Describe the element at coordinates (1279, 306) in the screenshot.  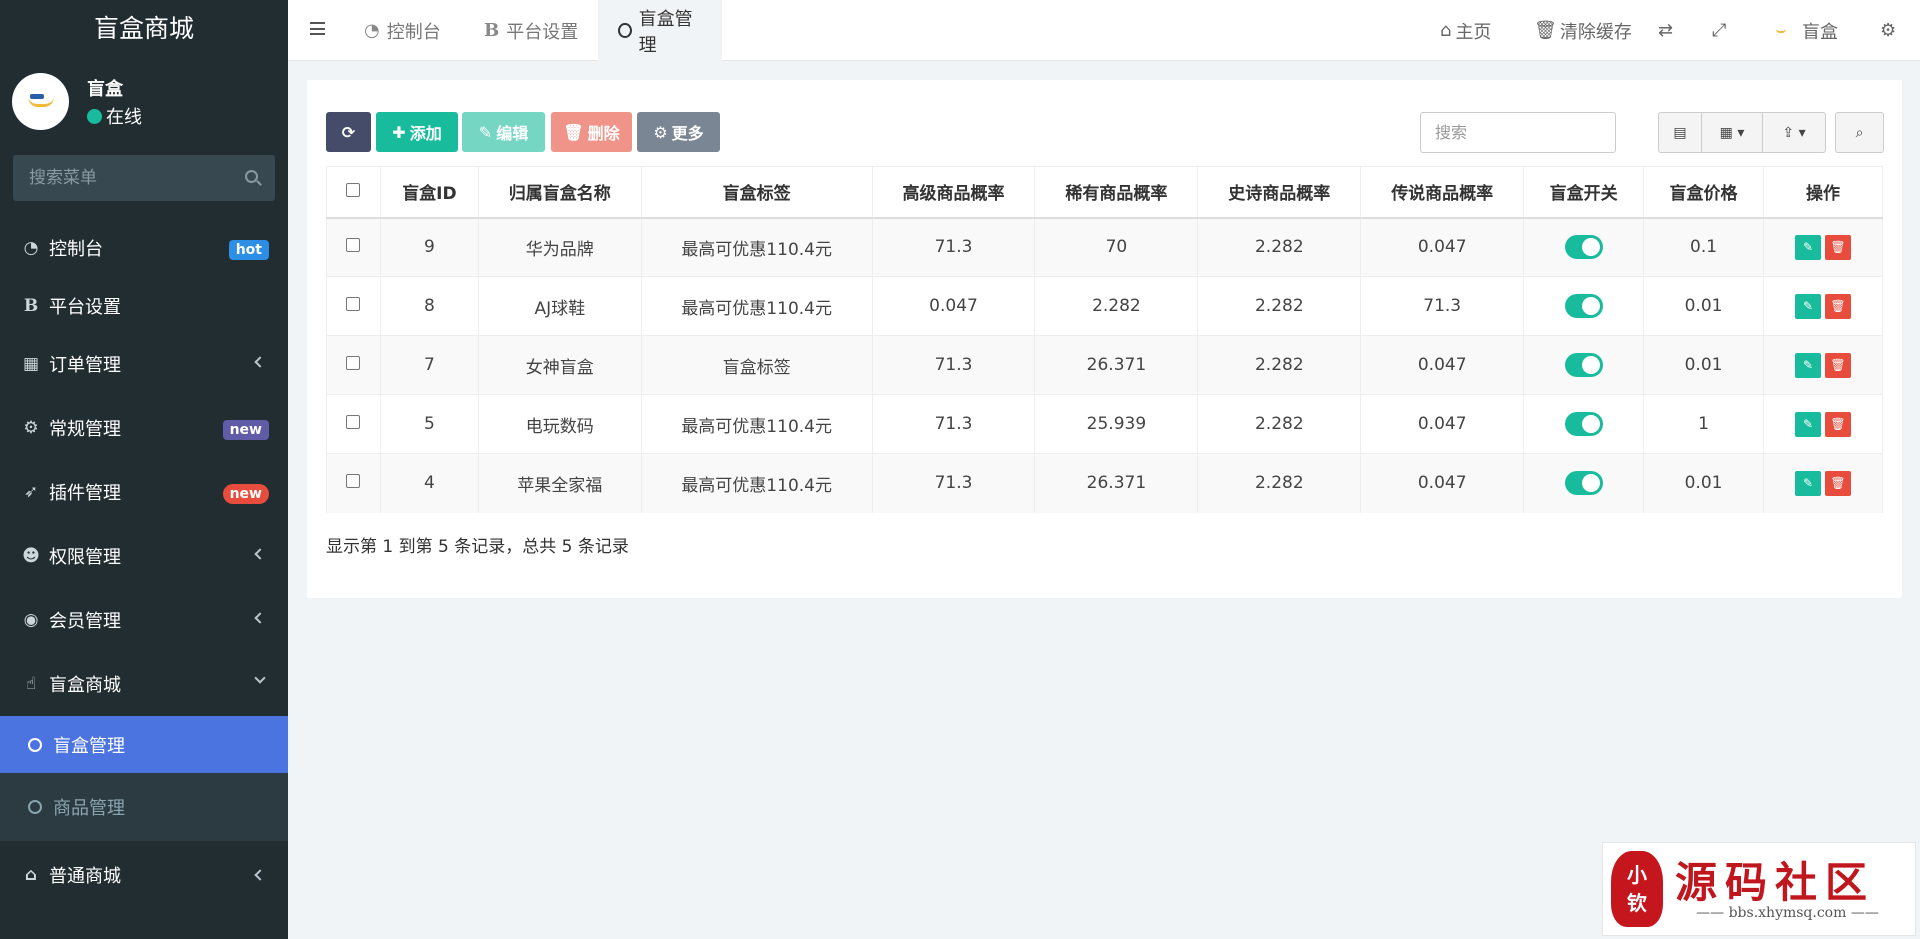
I see `cell-epic: 2.282` at that location.